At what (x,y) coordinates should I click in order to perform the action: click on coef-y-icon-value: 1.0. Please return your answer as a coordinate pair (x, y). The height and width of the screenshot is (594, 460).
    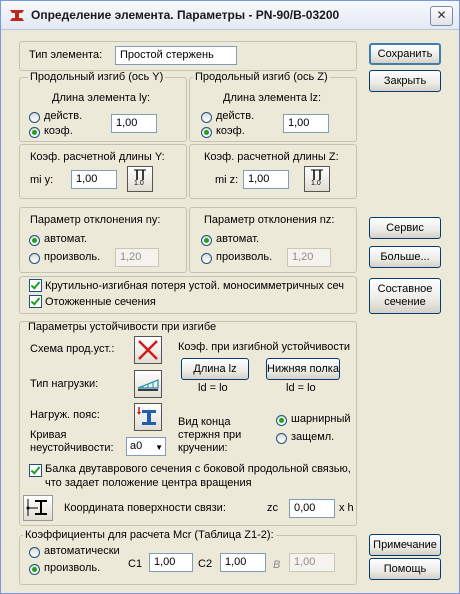
    Looking at the image, I should click on (139, 183).